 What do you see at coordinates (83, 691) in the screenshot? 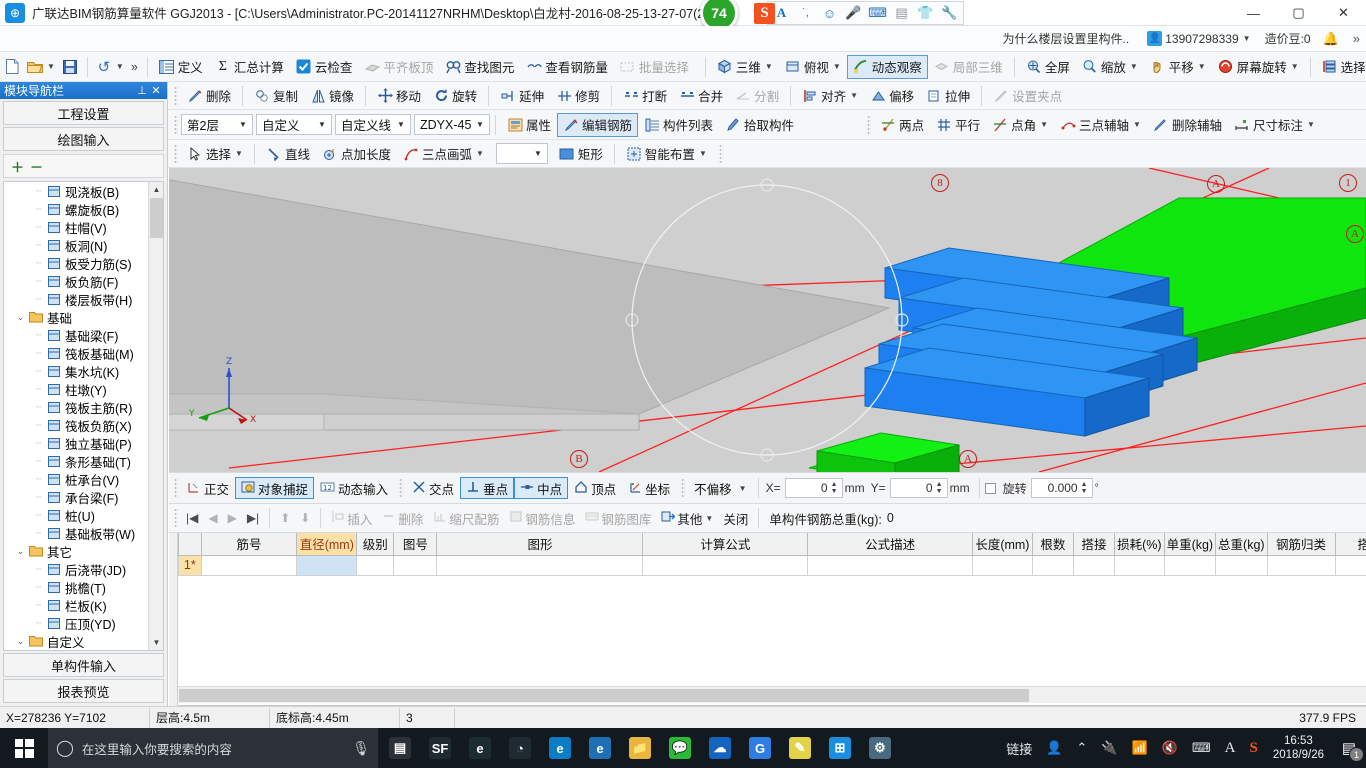
I see `report-preview-button: 报表预览` at bounding box center [83, 691].